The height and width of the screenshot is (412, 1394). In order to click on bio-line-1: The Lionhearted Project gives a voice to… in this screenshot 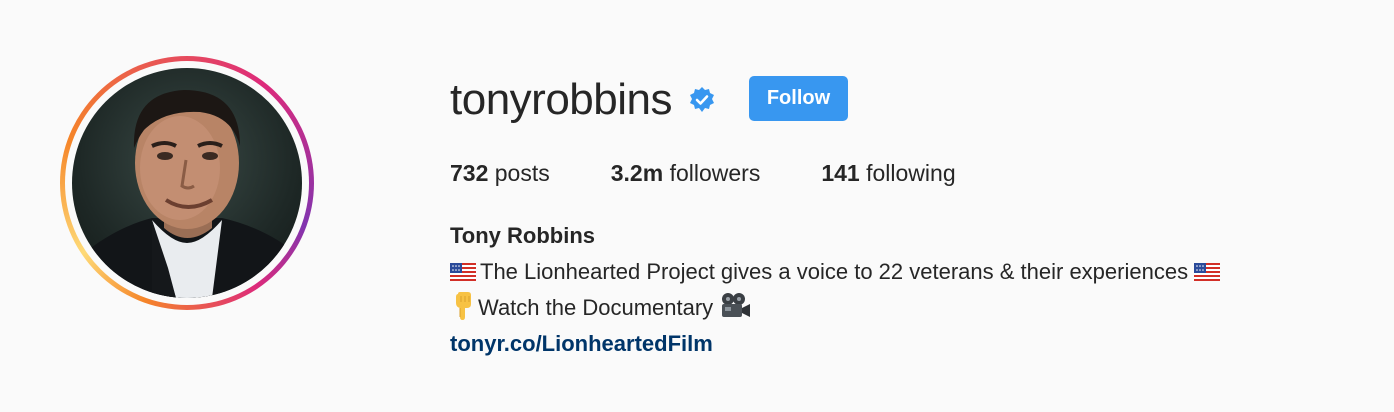, I will do `click(835, 272)`.